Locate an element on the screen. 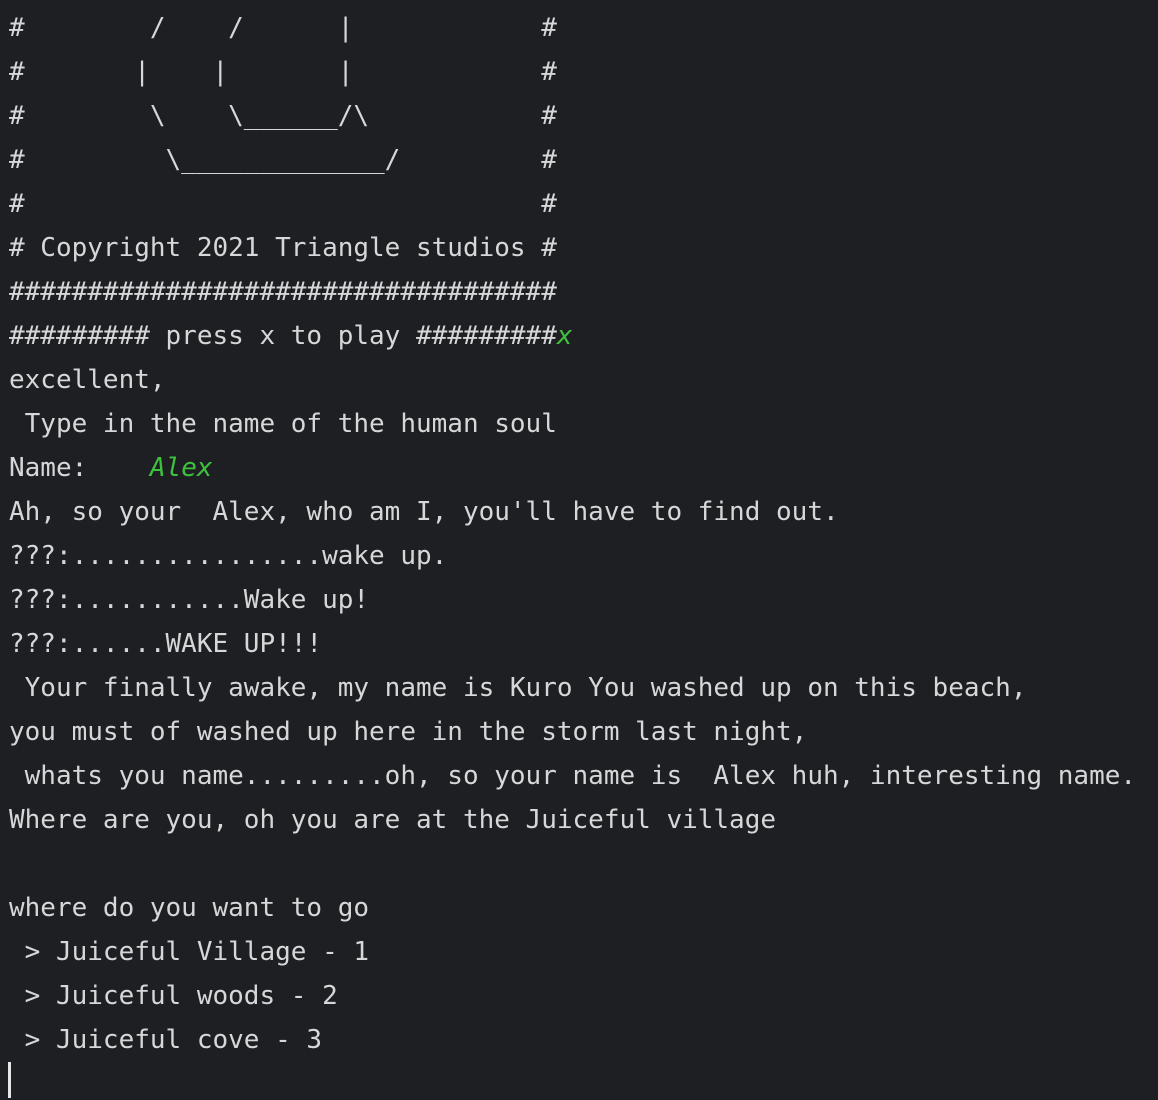 This screenshot has height=1100, width=1158. menu-option-woods: > Juiceful woods - 2 is located at coordinates (173, 996).